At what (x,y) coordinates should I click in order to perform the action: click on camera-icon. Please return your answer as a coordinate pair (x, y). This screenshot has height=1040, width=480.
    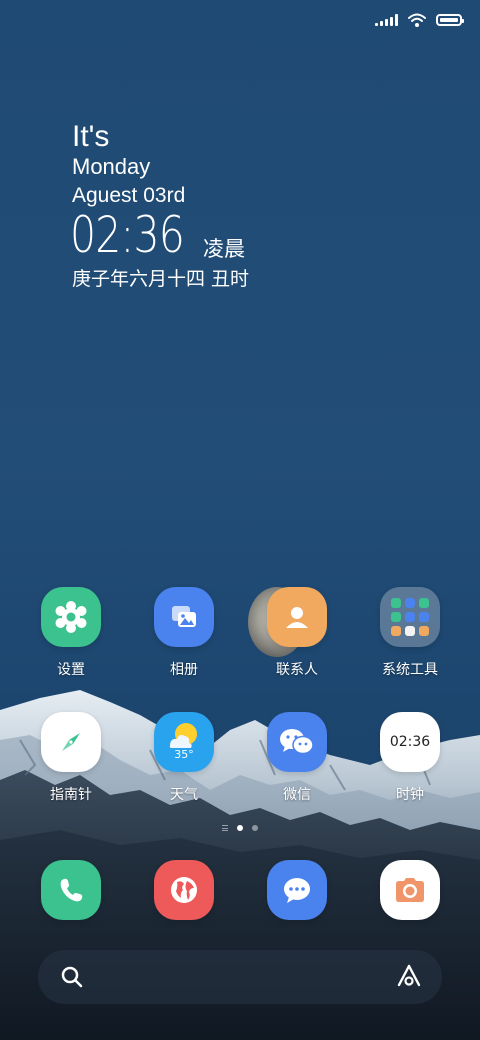
    Looking at the image, I should click on (410, 890).